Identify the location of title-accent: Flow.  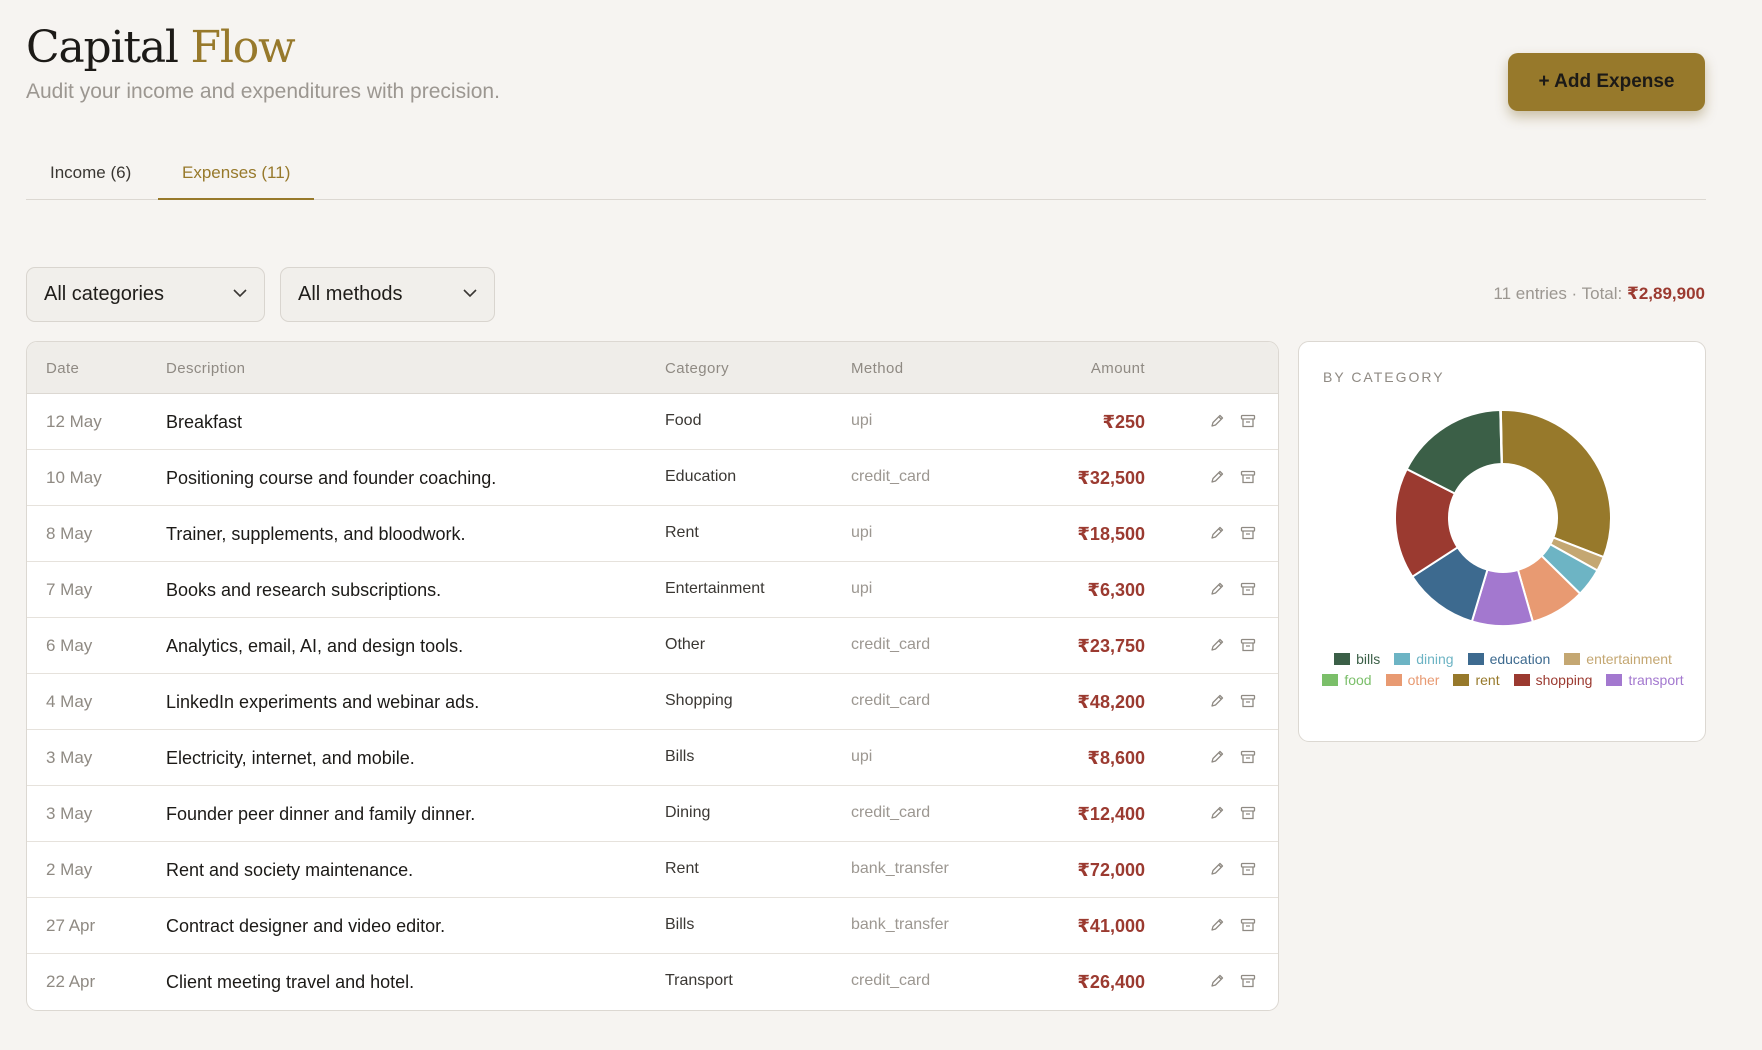
(243, 47).